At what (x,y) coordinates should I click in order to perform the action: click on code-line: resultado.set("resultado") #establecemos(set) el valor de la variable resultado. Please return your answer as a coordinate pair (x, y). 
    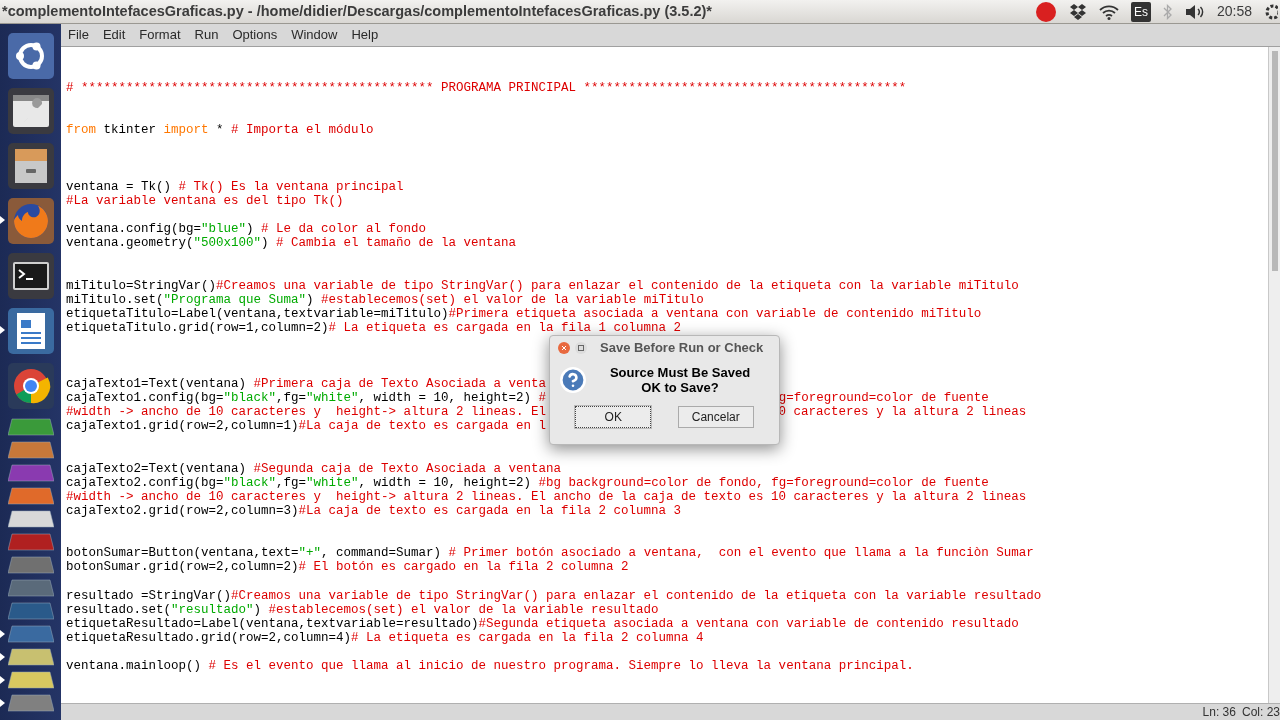
    Looking at the image, I should click on (362, 609).